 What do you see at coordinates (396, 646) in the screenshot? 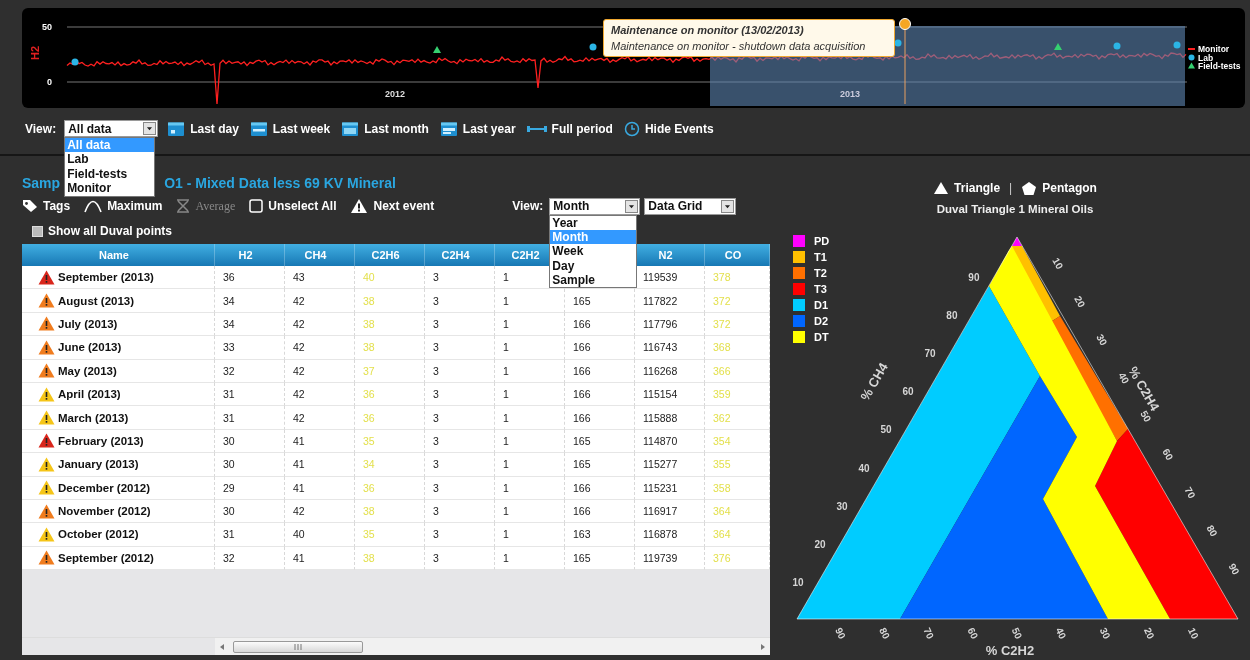
I see `horizontal-scrollbar` at bounding box center [396, 646].